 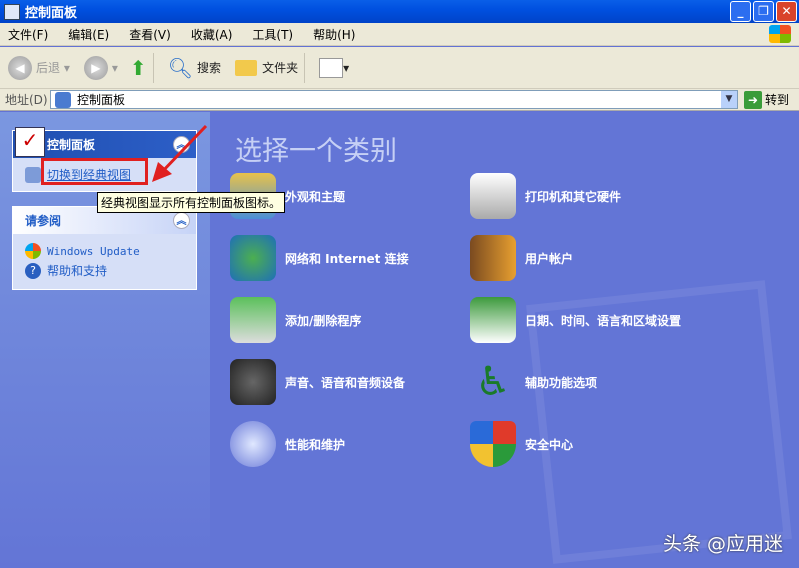 I want to click on help-support-label: 帮助和支持, so click(x=77, y=271).